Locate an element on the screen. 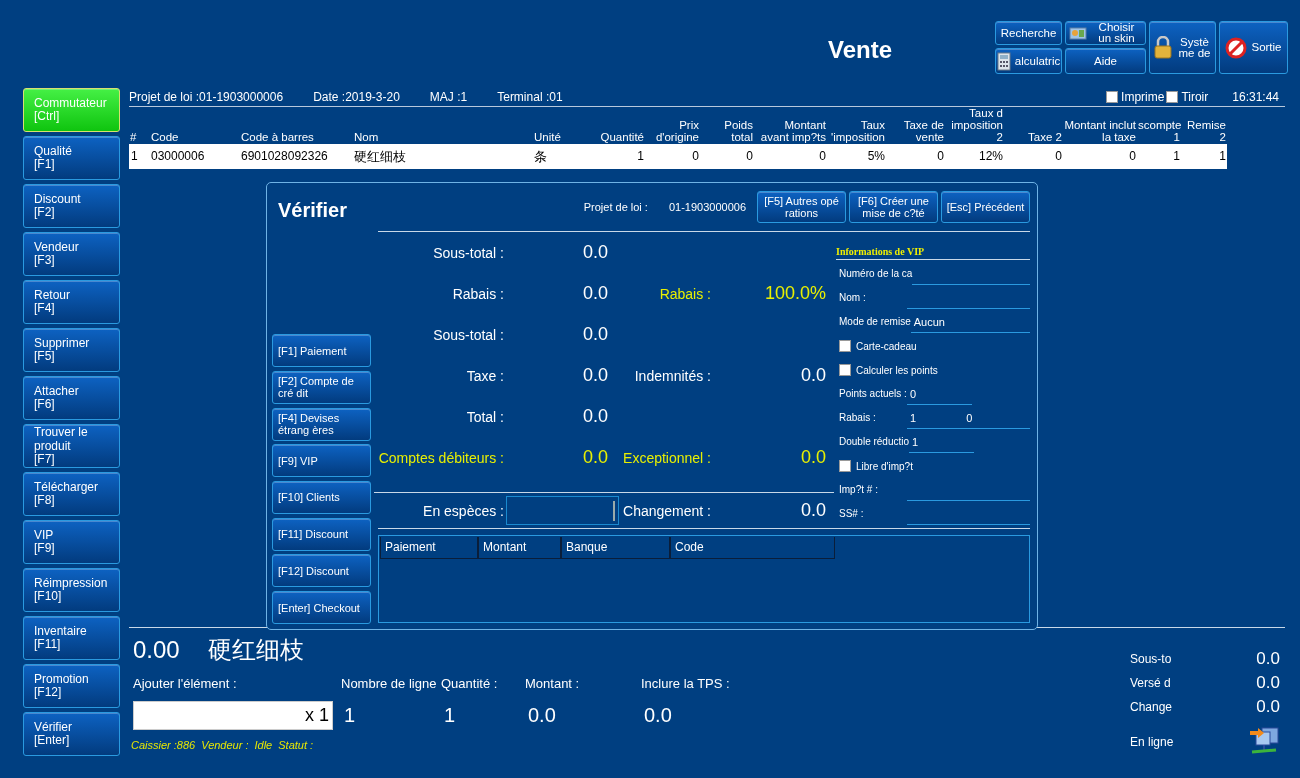  action-button: [F6] Créer une mise de c?té is located at coordinates (893, 207).